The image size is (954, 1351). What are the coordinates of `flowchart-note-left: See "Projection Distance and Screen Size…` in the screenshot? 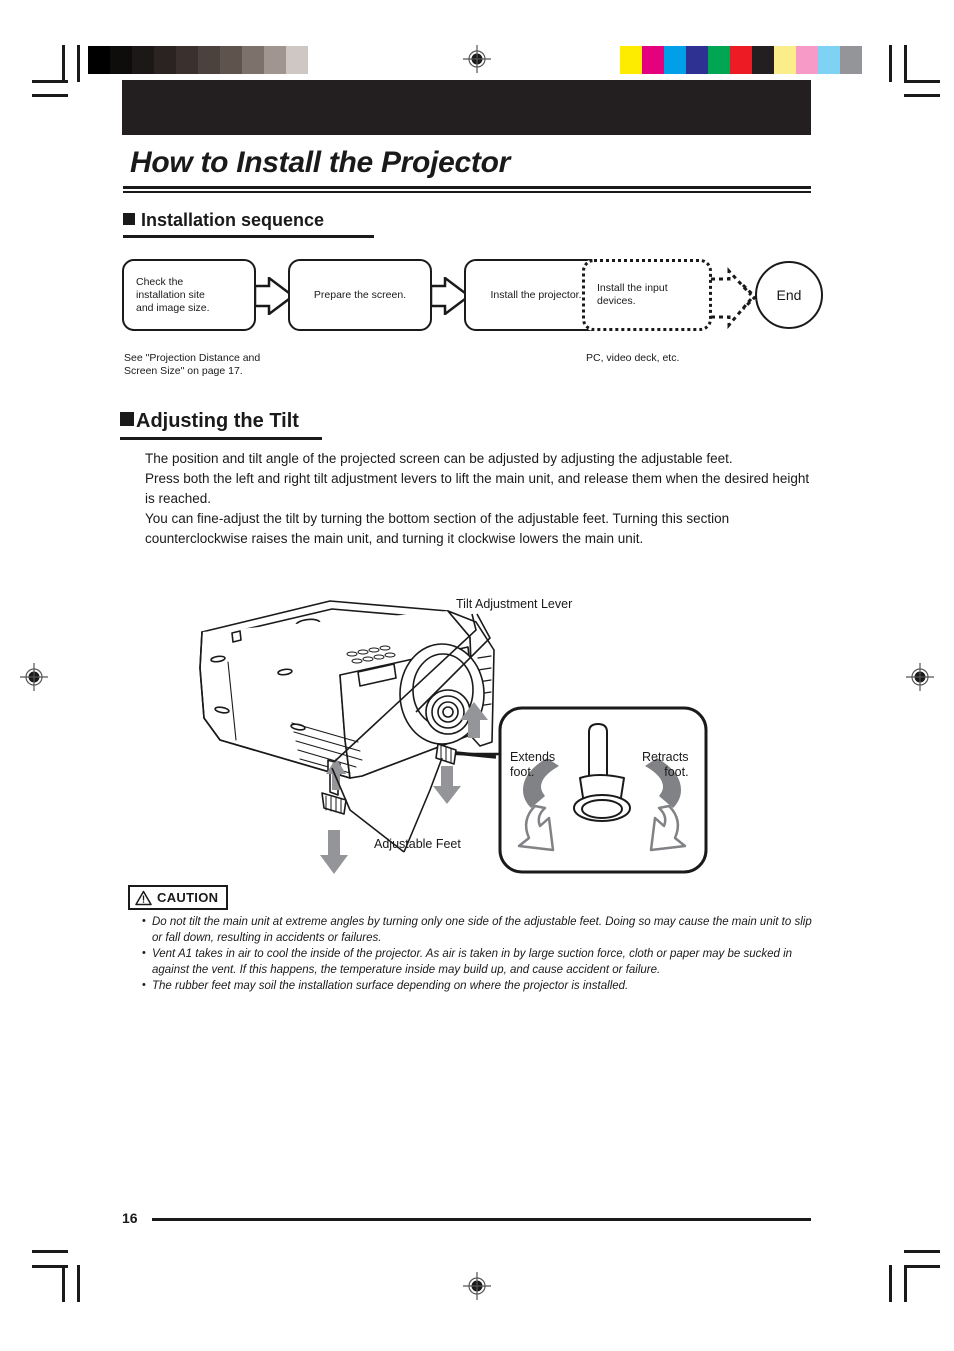 It's located at (192, 364).